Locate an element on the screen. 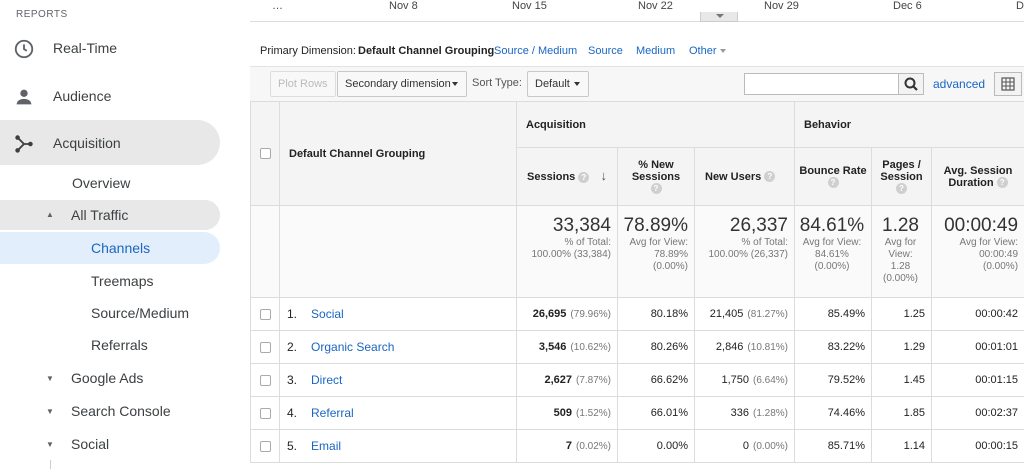 The image size is (1024, 469). row-bounce-rate: 83.22% is located at coordinates (833, 347).